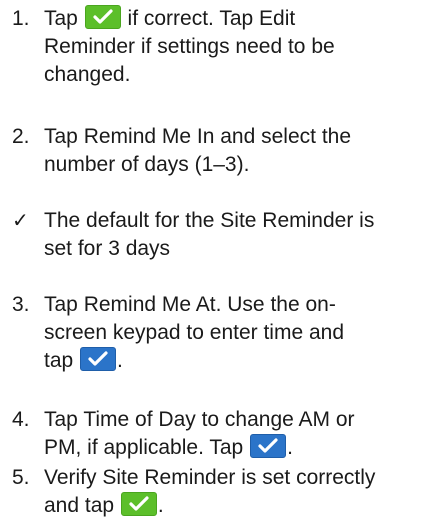 The width and height of the screenshot is (427, 520). Describe the element at coordinates (107, 248) in the screenshot. I see `text-run: set for 3 days` at that location.